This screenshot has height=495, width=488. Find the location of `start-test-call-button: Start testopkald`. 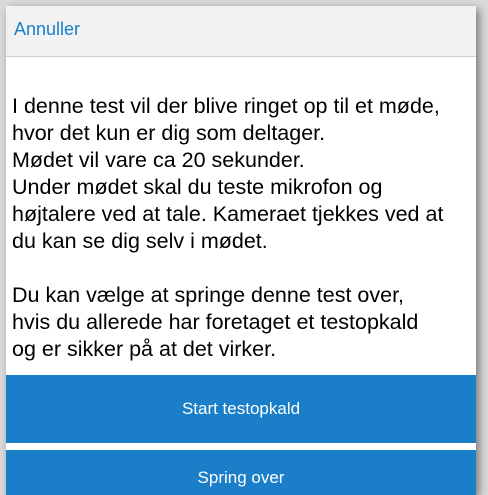

start-test-call-button: Start testopkald is located at coordinates (241, 409).